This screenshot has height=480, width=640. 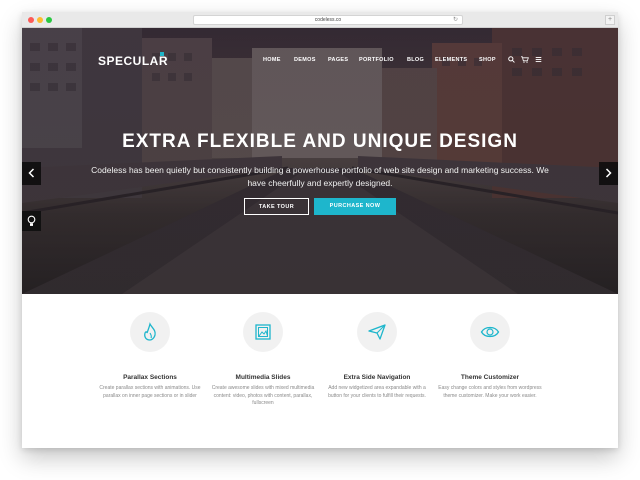 I want to click on paper-plane-icon, so click(x=377, y=332).